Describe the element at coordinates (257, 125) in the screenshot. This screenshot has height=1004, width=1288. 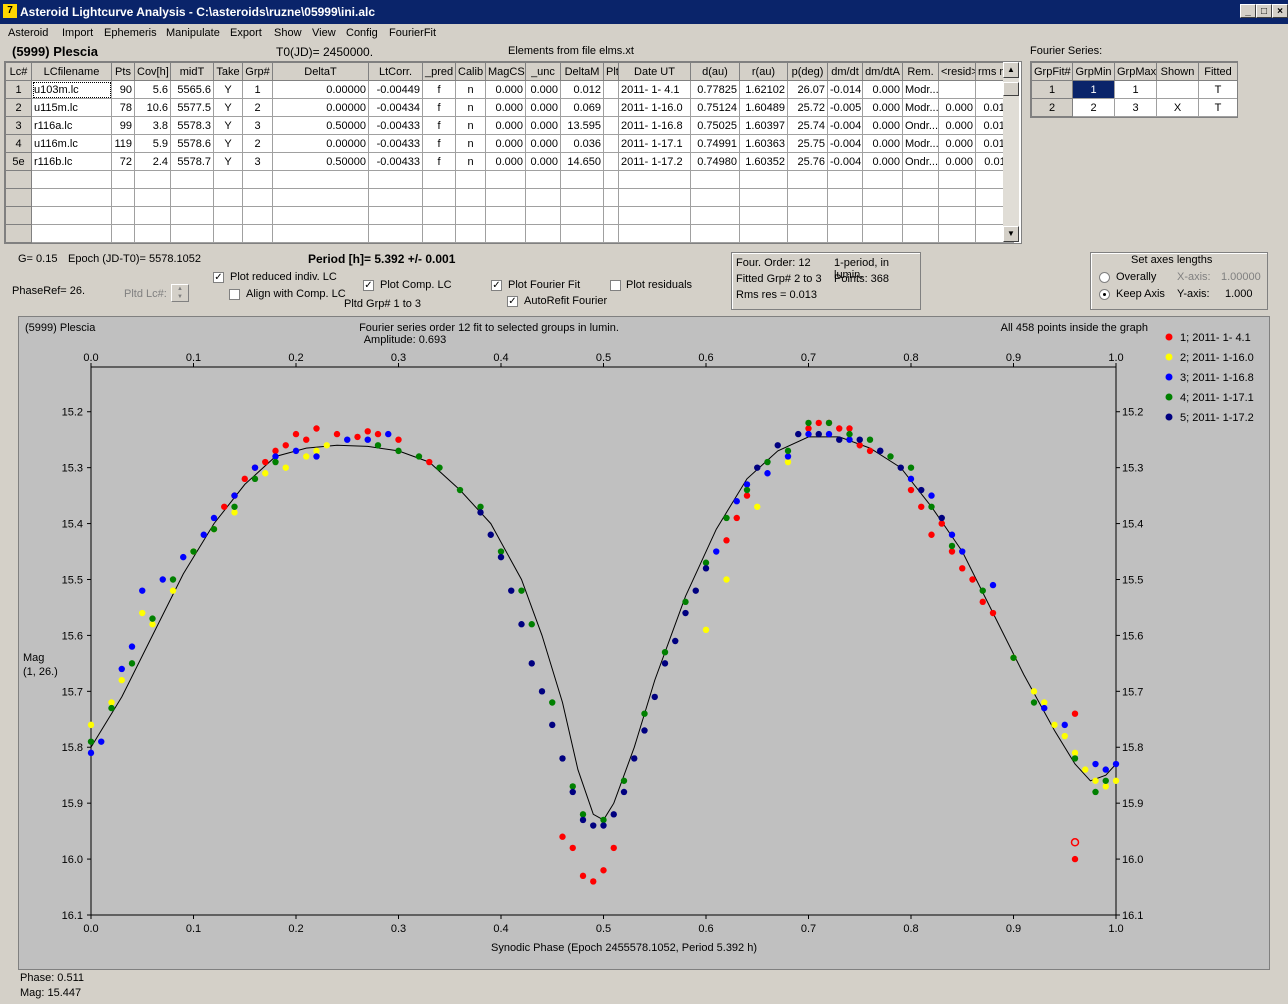
I see `lc-cell: 3` at that location.